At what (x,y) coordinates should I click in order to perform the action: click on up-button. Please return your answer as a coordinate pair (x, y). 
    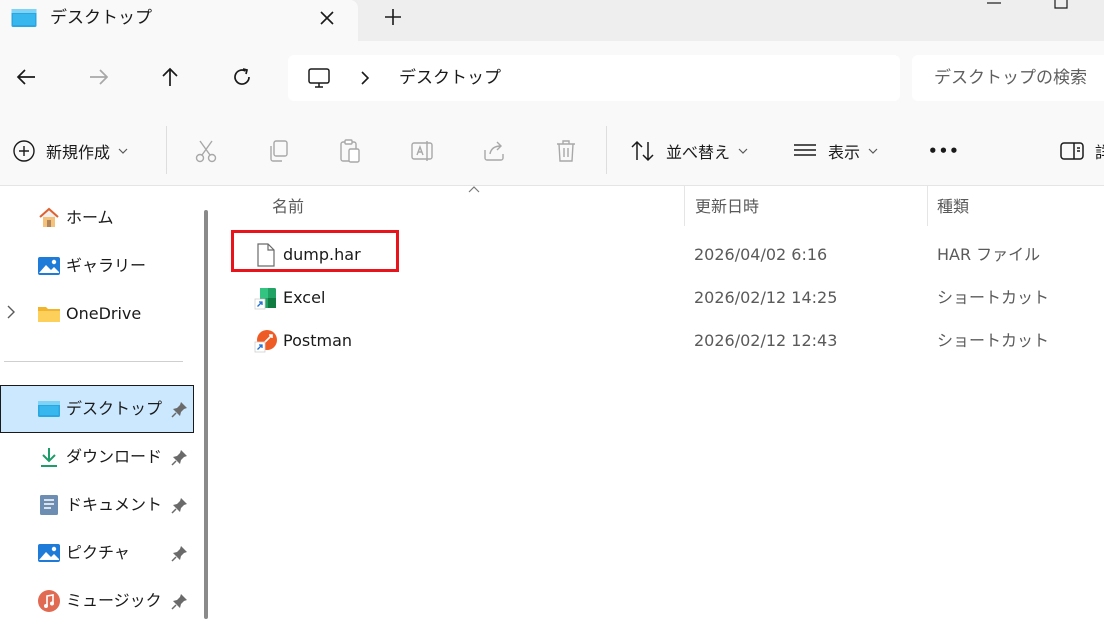
    Looking at the image, I should click on (170, 77).